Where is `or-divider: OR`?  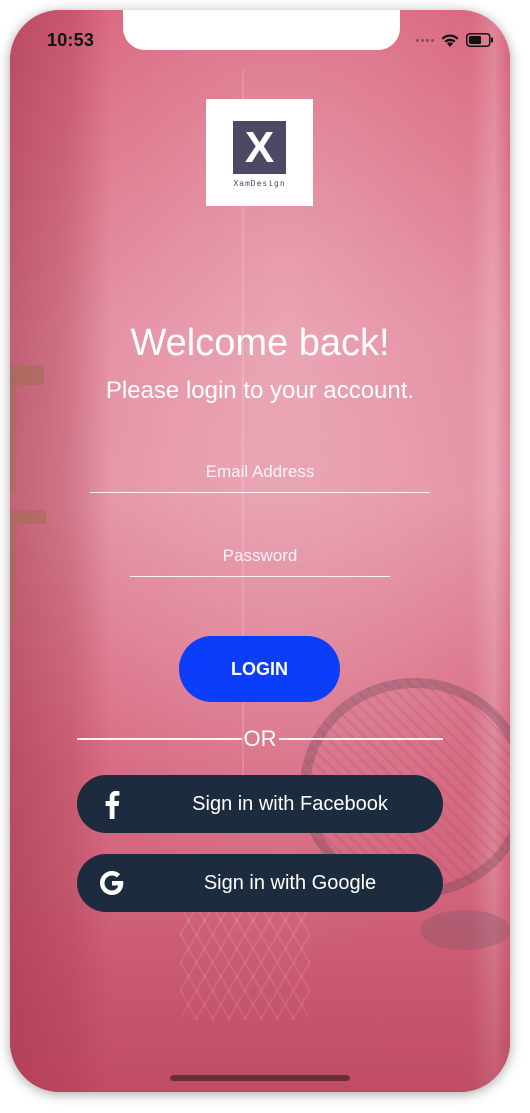 or-divider: OR is located at coordinates (260, 739).